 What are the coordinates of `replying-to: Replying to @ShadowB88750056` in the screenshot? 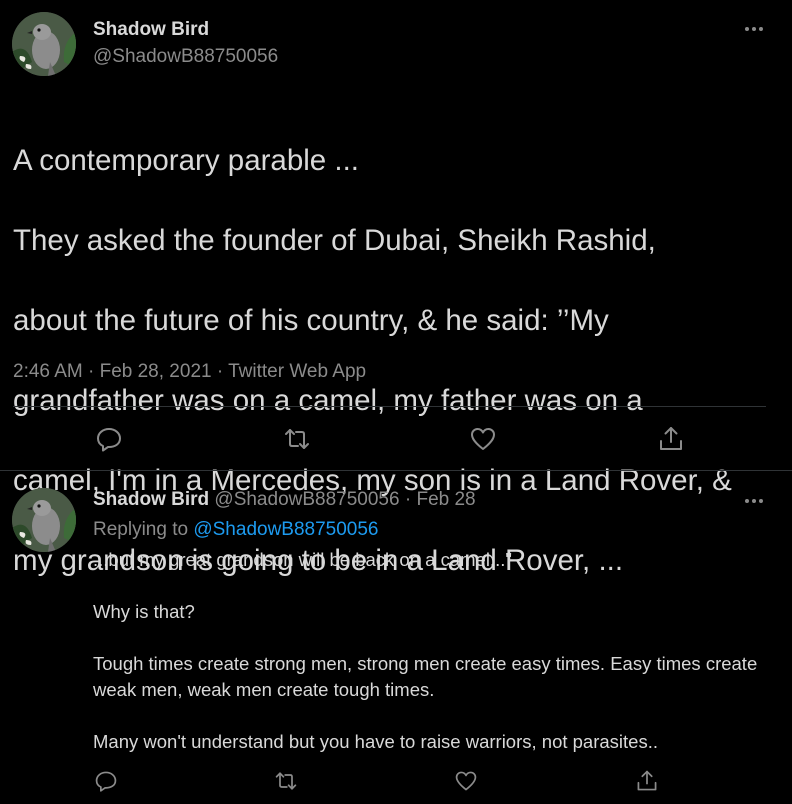 It's located at (236, 530).